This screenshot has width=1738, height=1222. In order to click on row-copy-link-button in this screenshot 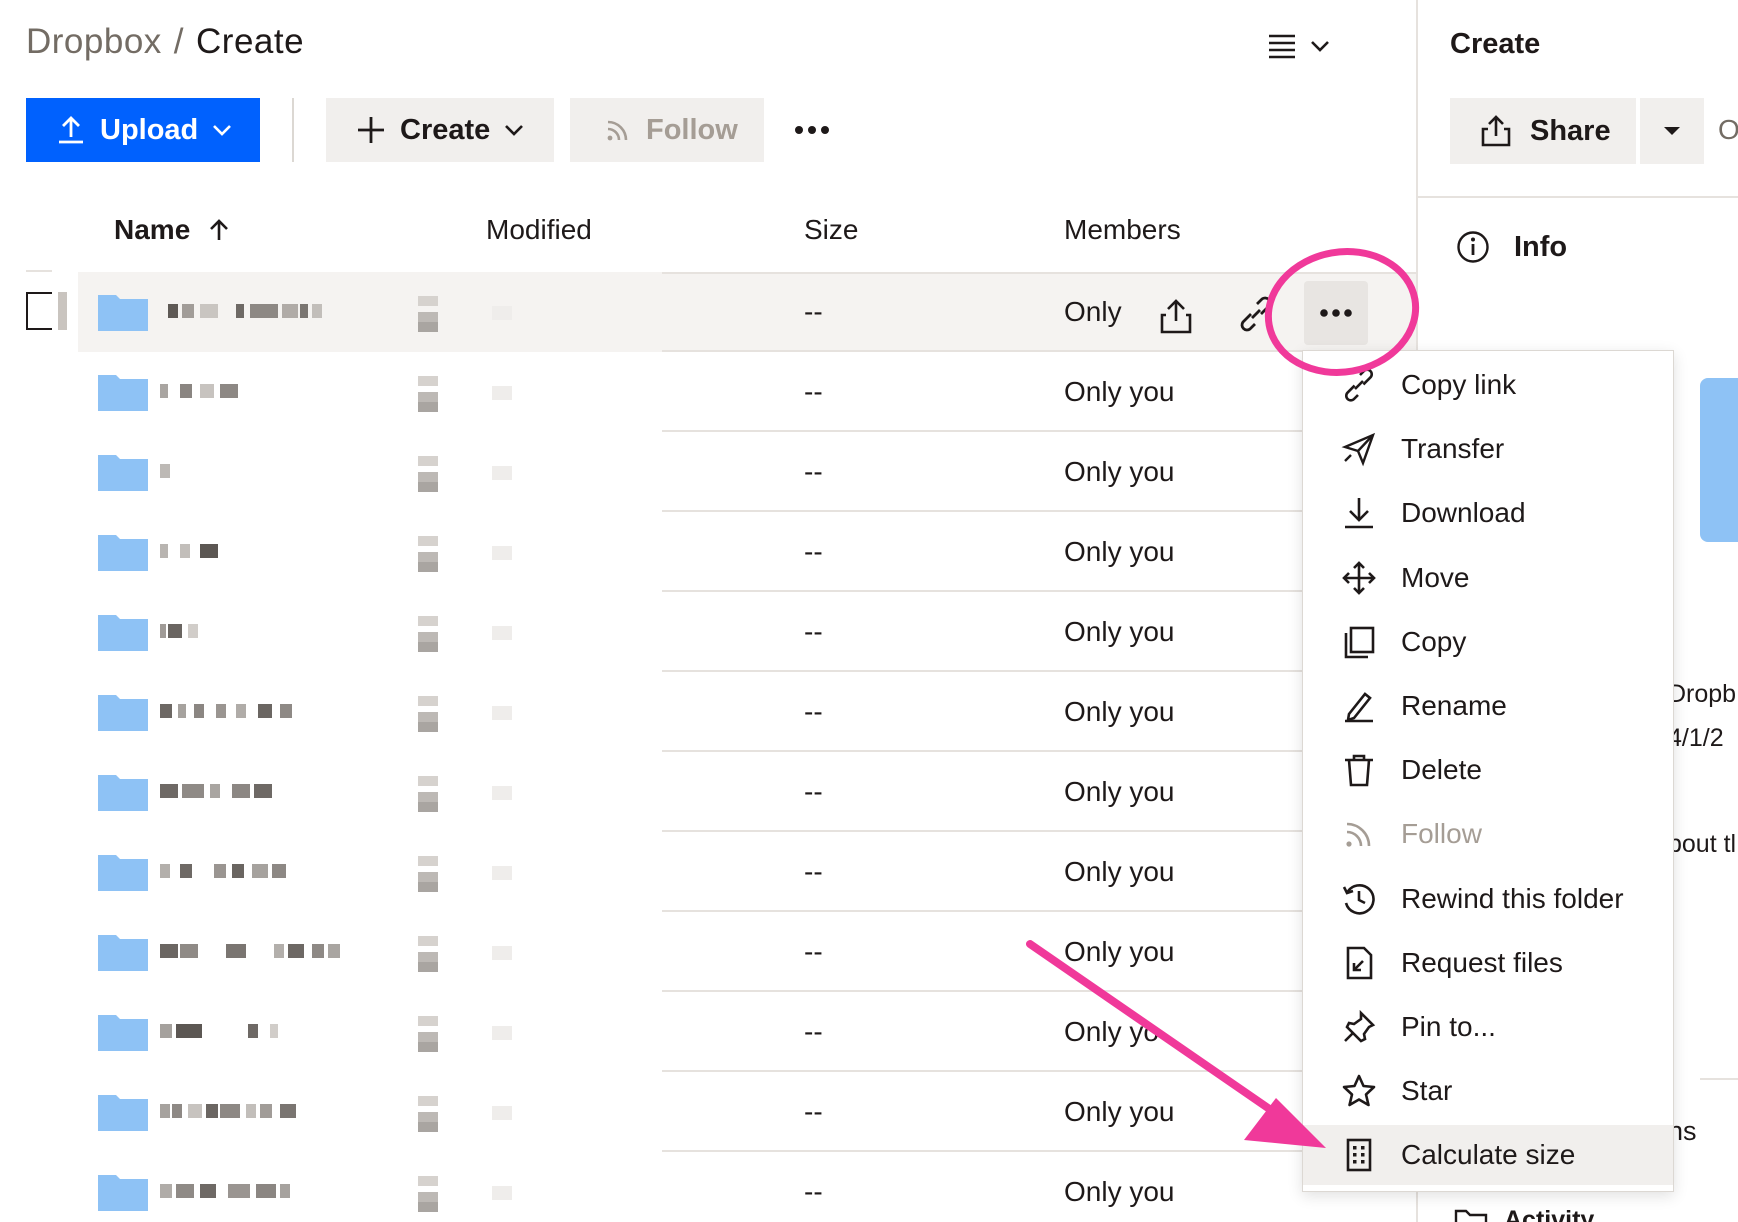, I will do `click(1256, 314)`.